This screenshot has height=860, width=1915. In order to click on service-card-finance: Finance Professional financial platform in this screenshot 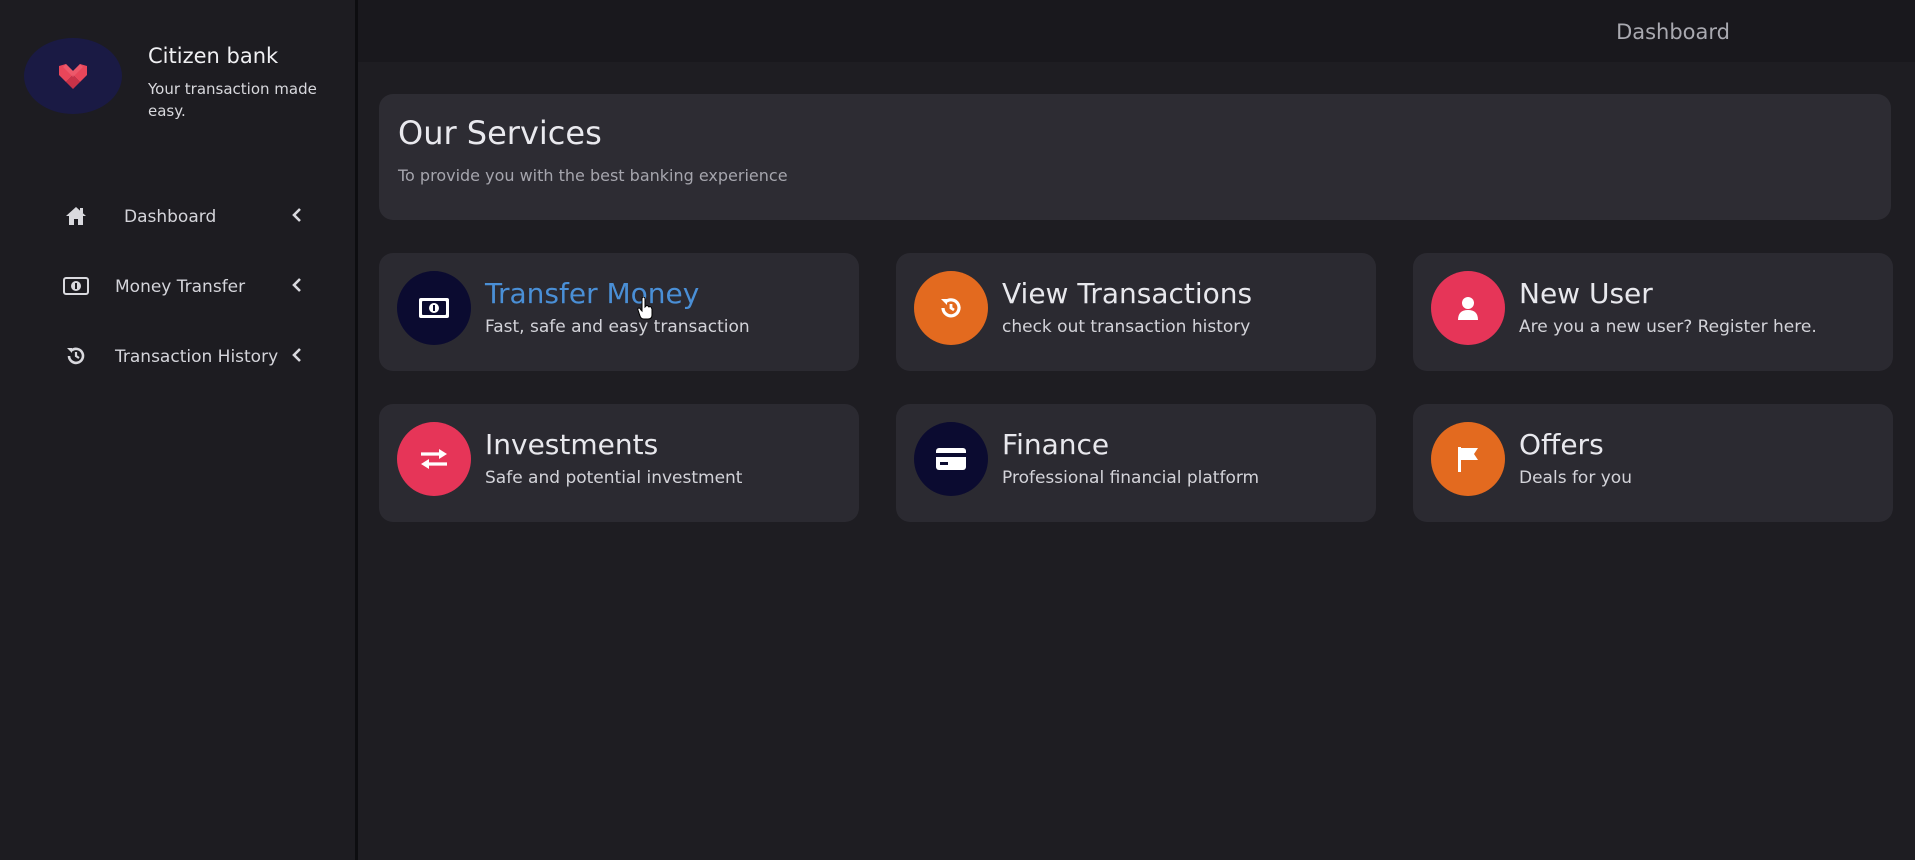, I will do `click(1136, 463)`.